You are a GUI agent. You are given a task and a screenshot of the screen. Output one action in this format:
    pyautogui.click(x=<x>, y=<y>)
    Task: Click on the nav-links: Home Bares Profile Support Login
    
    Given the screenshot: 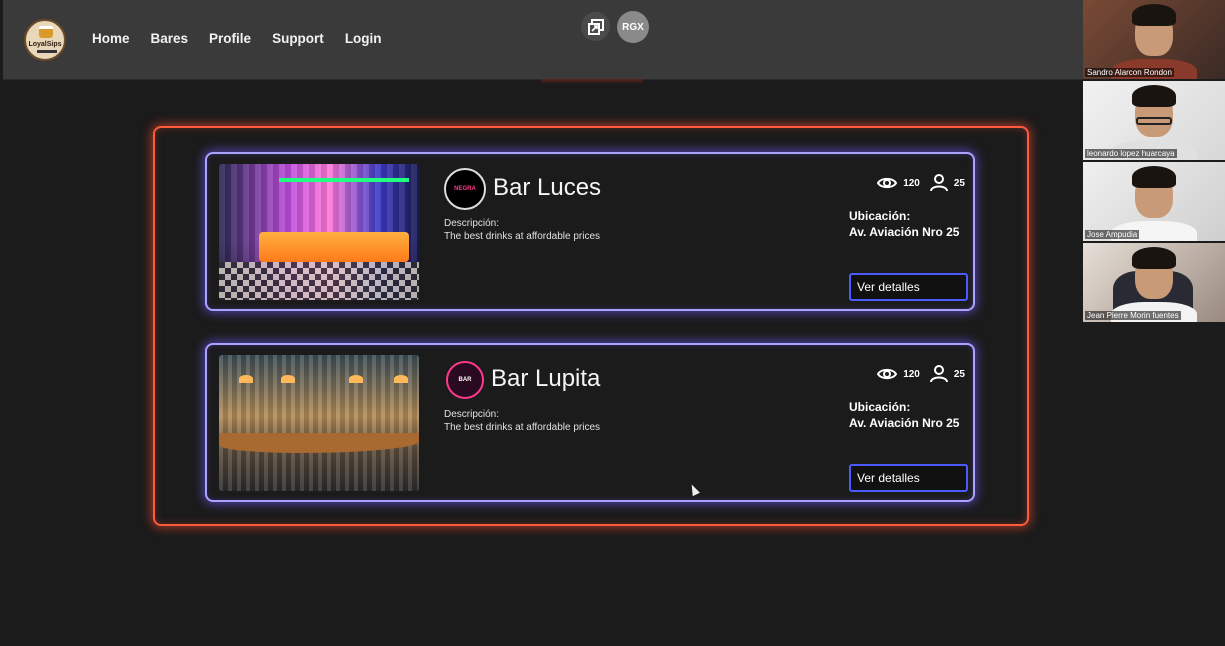 What is the action you would take?
    pyautogui.click(x=237, y=38)
    